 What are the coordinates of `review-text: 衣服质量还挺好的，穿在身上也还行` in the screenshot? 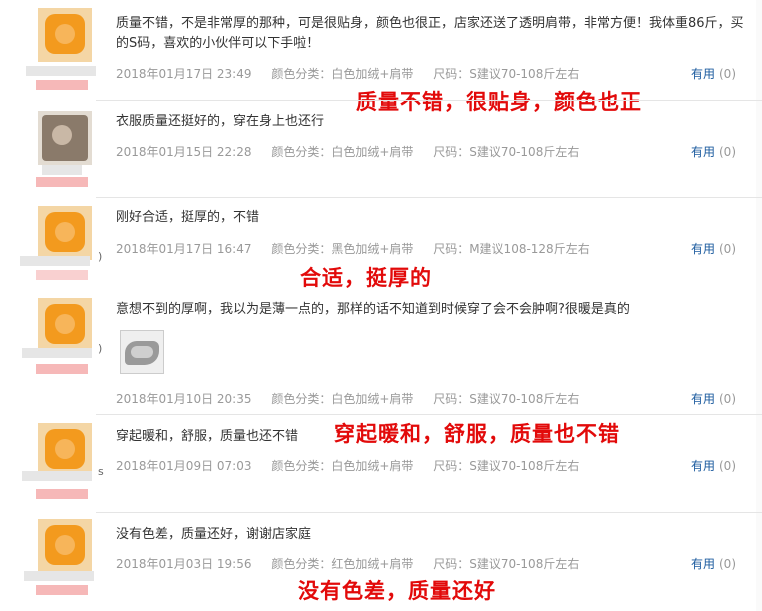 It's located at (220, 121).